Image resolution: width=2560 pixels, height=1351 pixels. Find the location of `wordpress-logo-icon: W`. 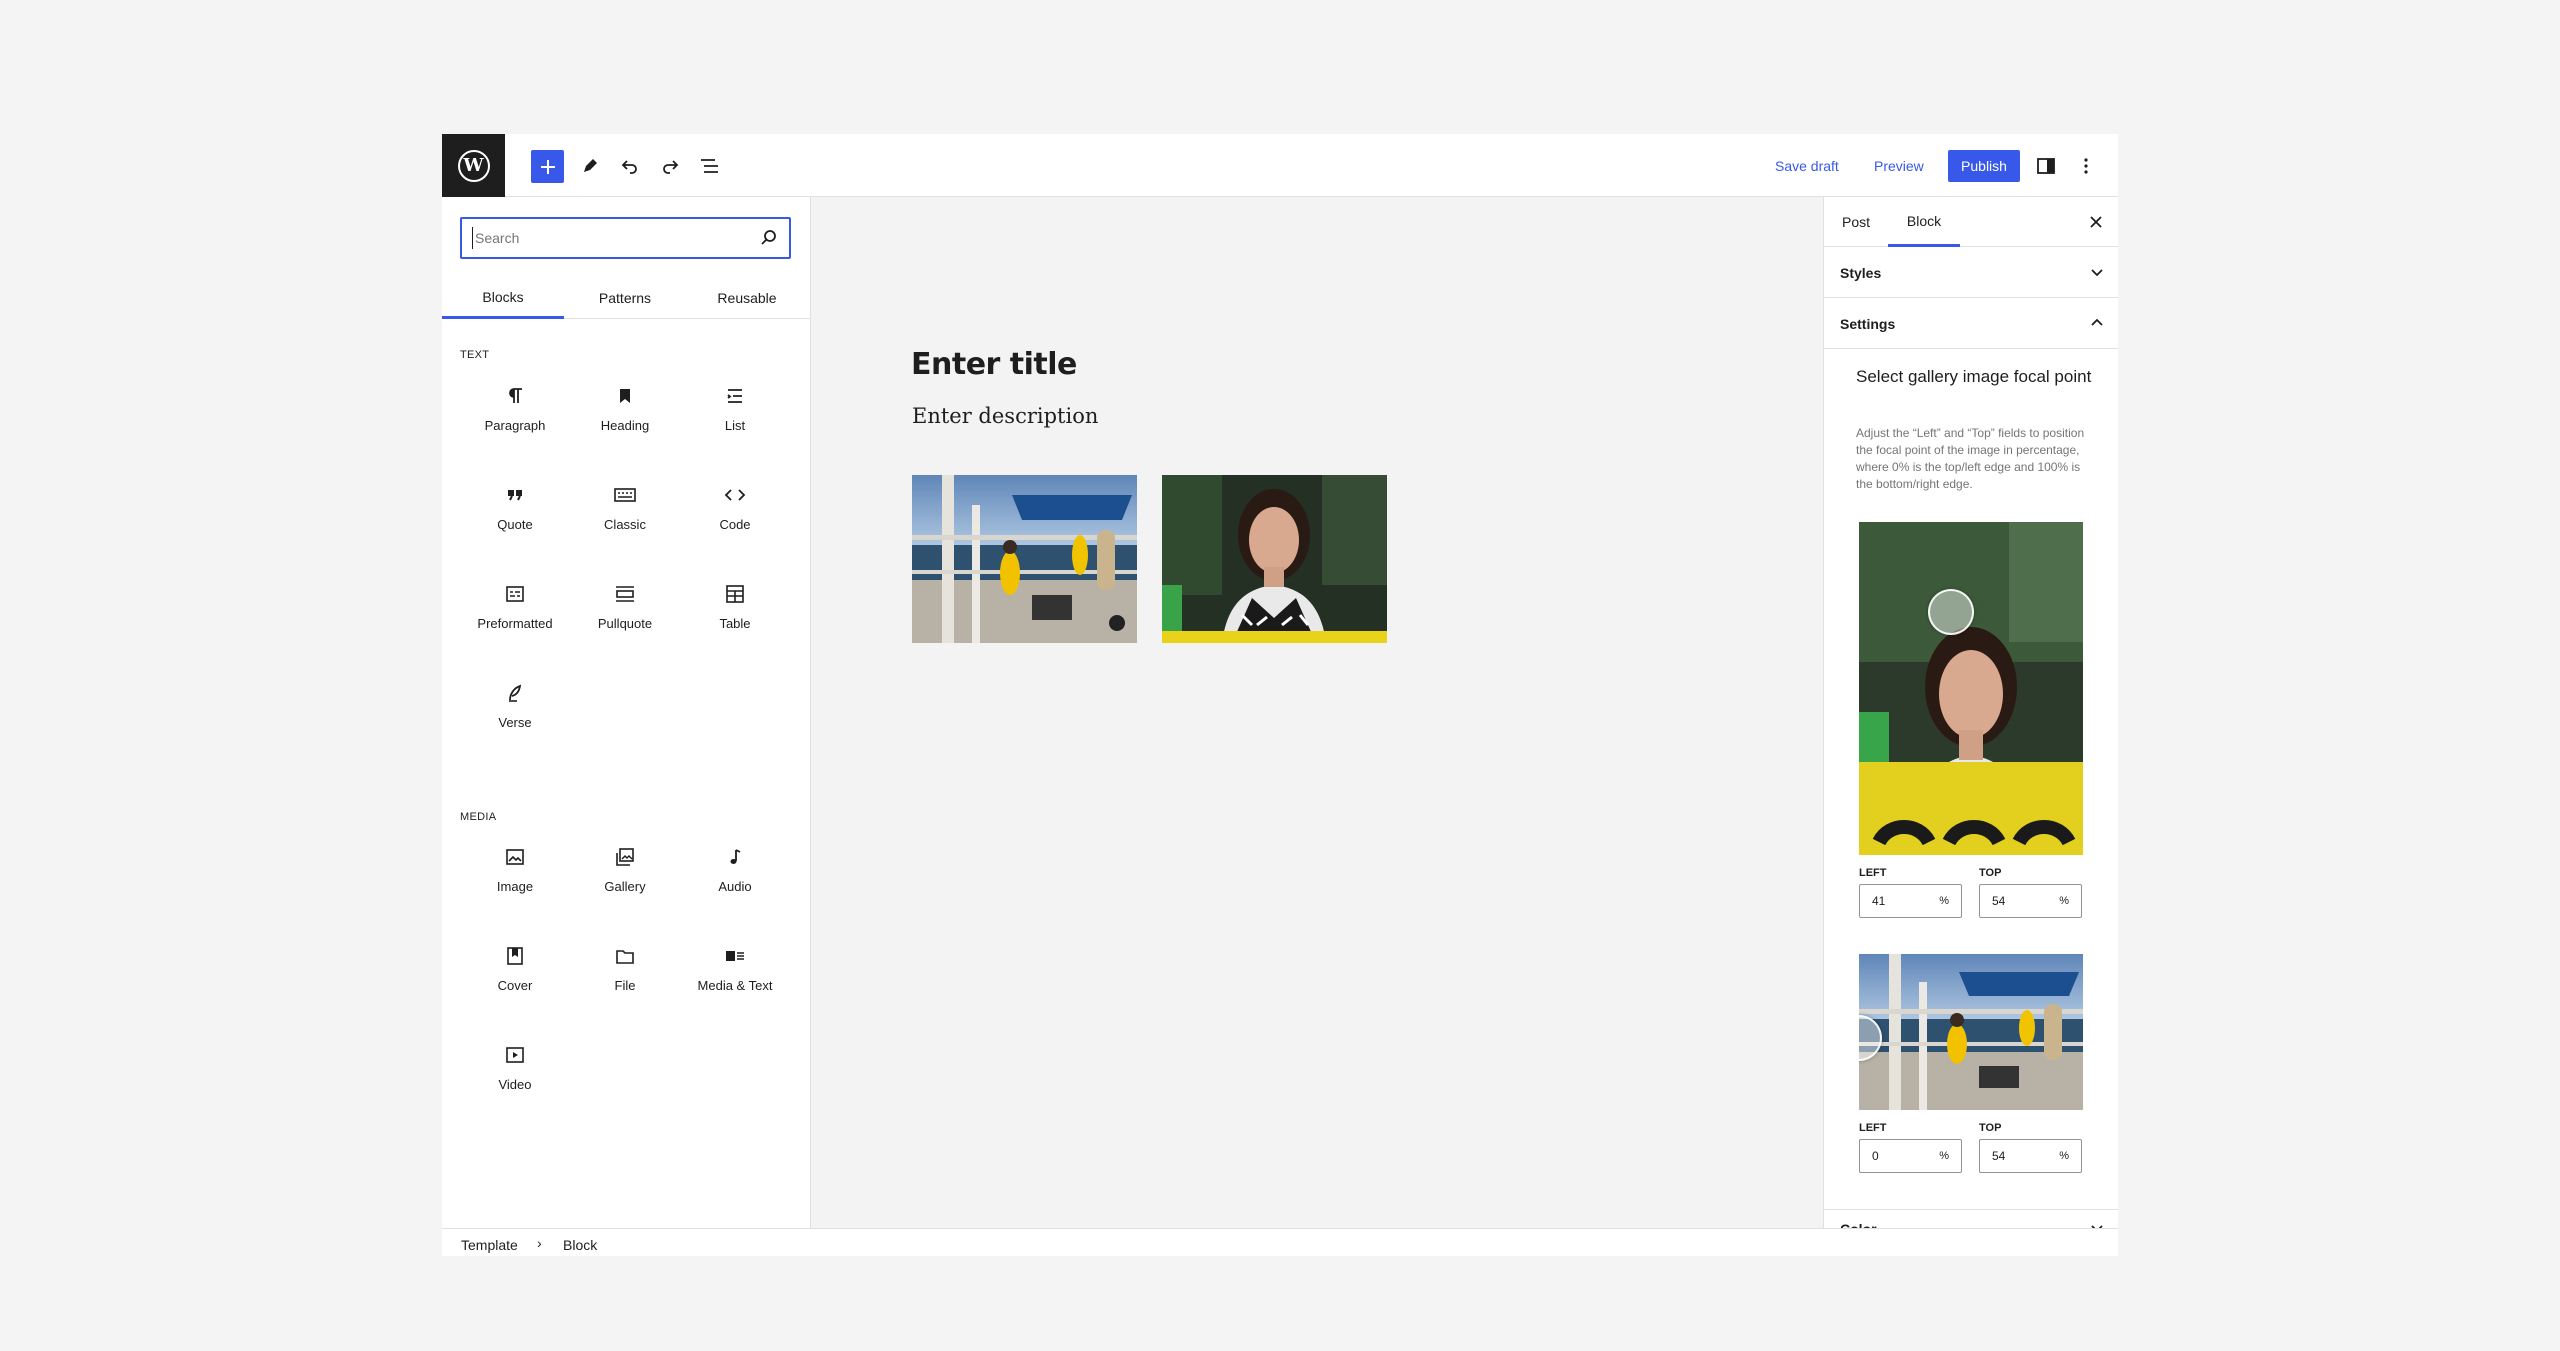

wordpress-logo-icon: W is located at coordinates (473, 165).